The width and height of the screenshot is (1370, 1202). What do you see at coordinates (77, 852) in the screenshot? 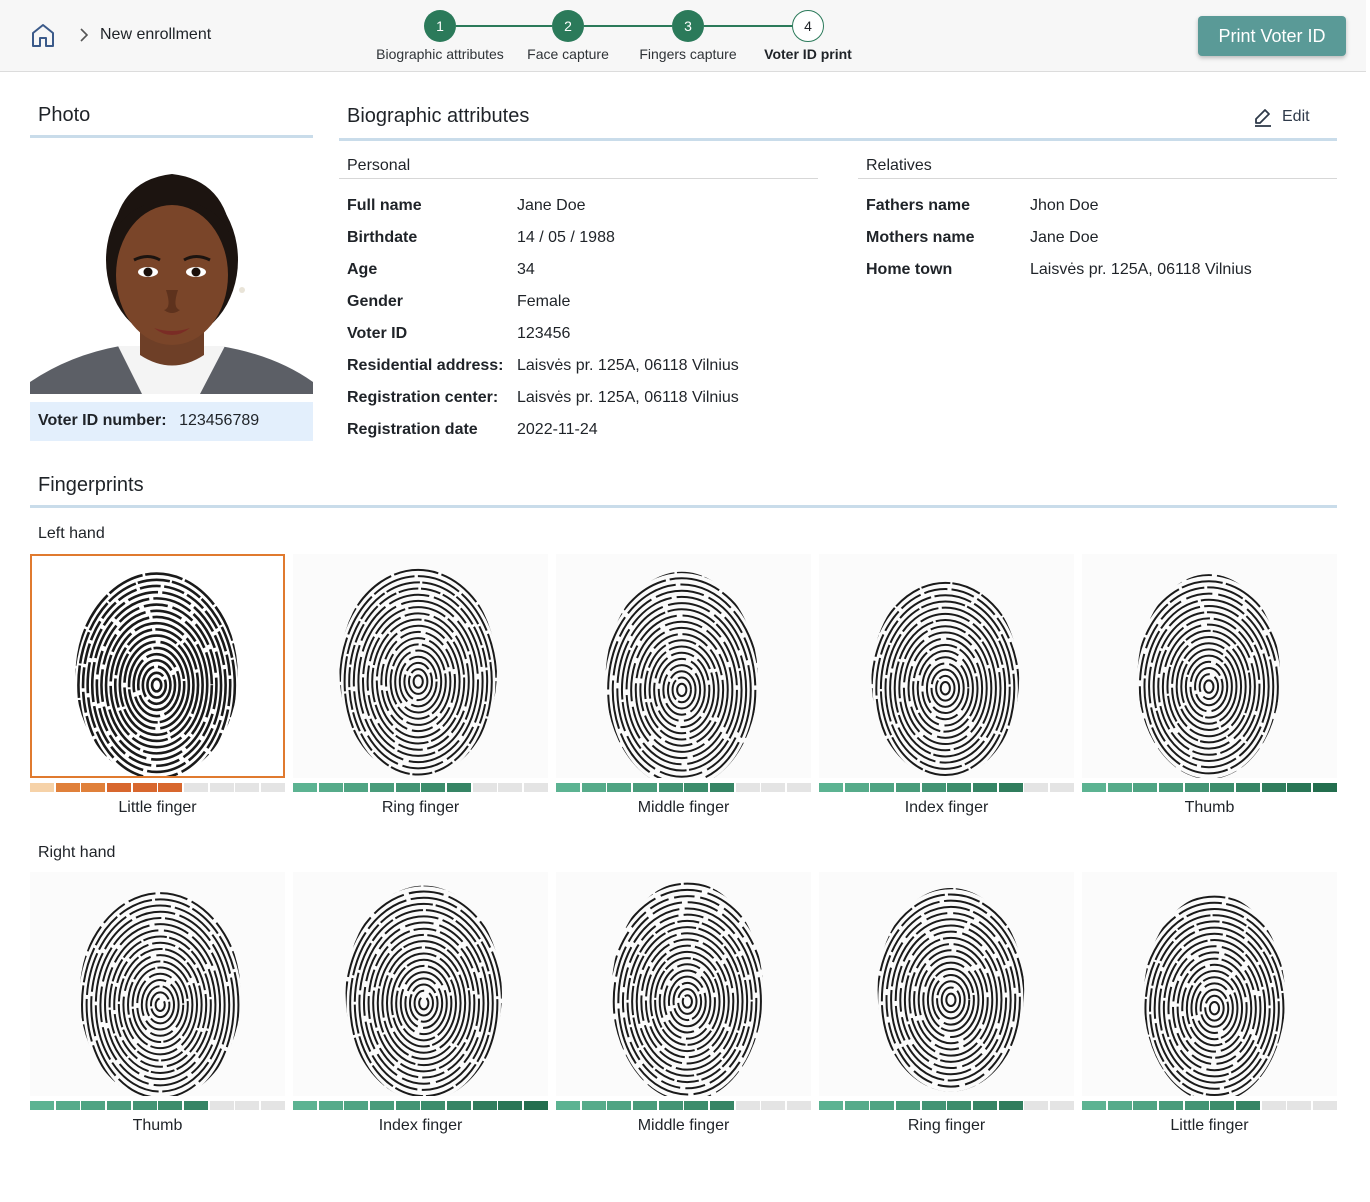
I see `right-hand-label: Right hand` at bounding box center [77, 852].